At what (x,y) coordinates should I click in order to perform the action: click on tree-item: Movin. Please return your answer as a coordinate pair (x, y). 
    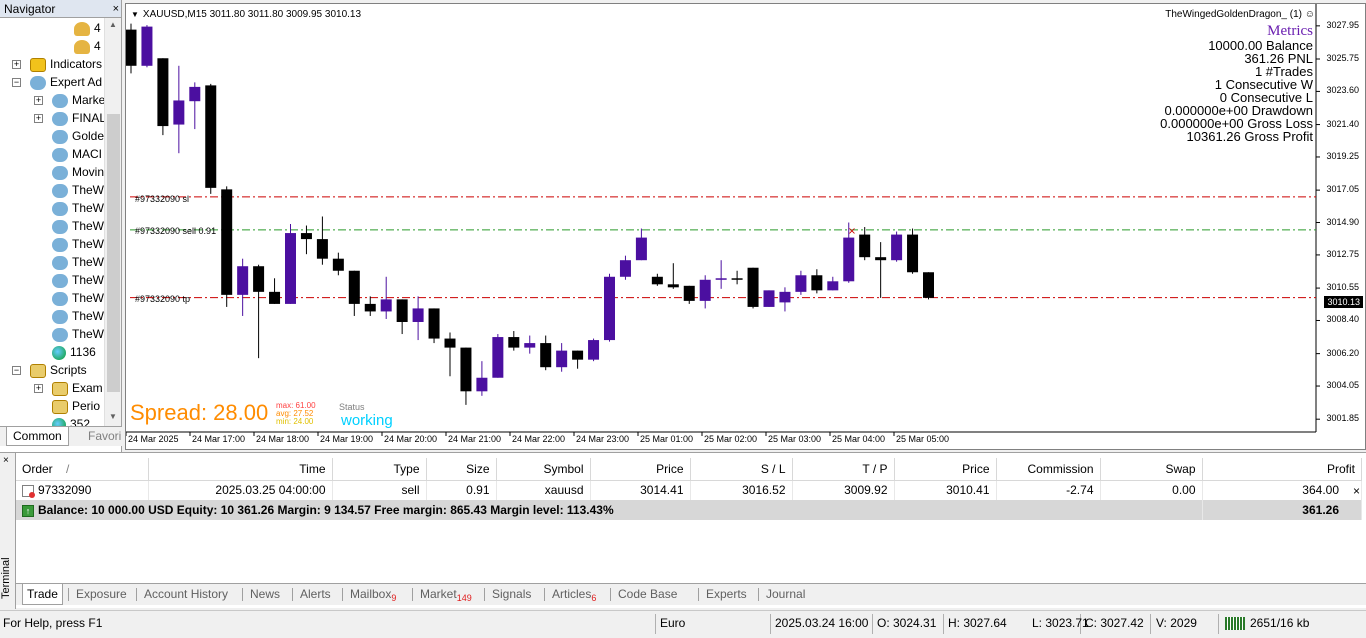
    Looking at the image, I should click on (78, 172).